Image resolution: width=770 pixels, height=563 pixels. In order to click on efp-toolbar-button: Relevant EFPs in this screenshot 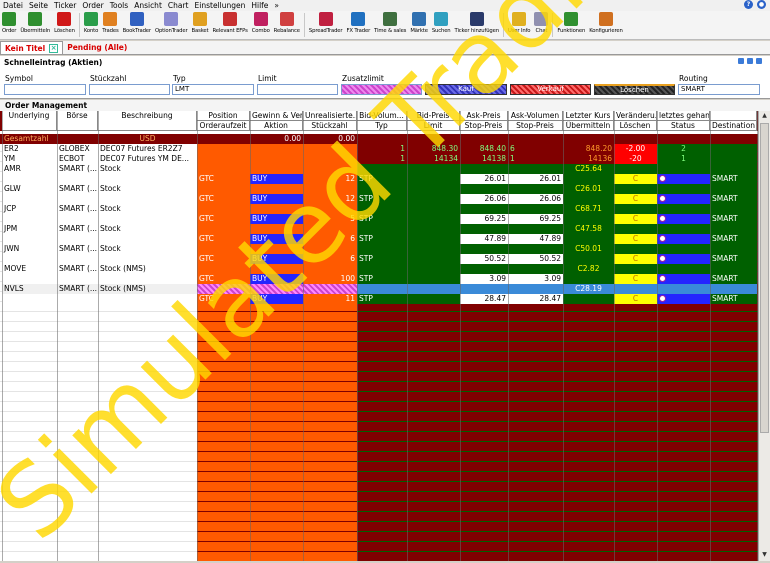, I will do `click(229, 25)`.